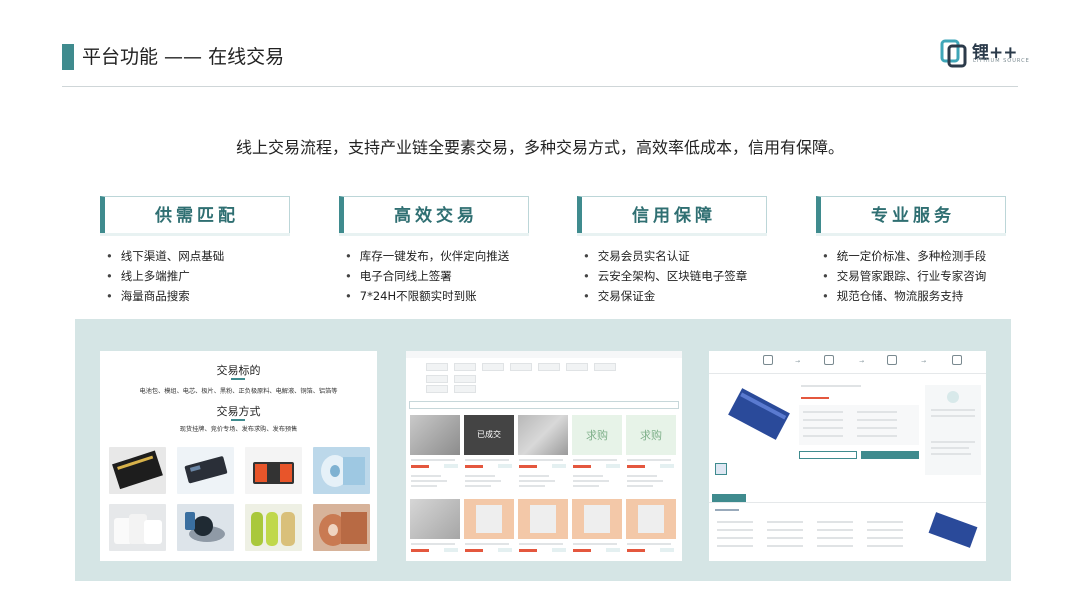  What do you see at coordinates (434, 216) in the screenshot?
I see `feature-title: 高效交易` at bounding box center [434, 216].